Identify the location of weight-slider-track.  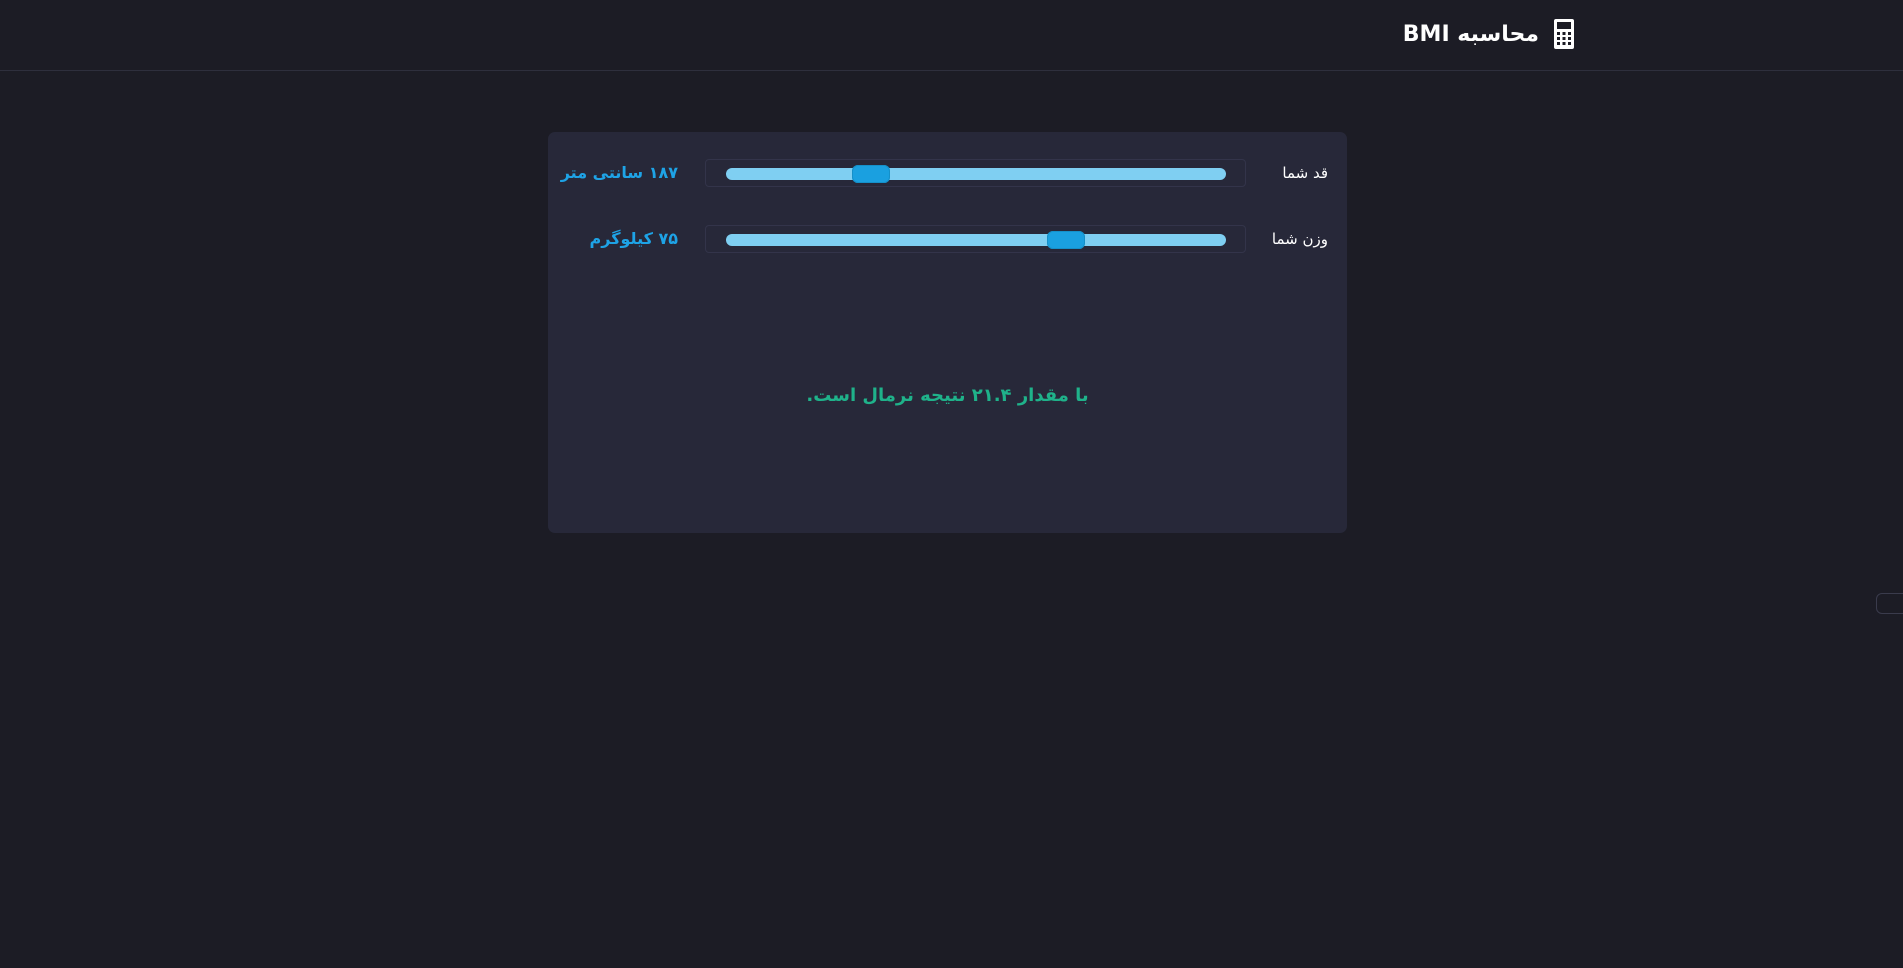
(976, 240).